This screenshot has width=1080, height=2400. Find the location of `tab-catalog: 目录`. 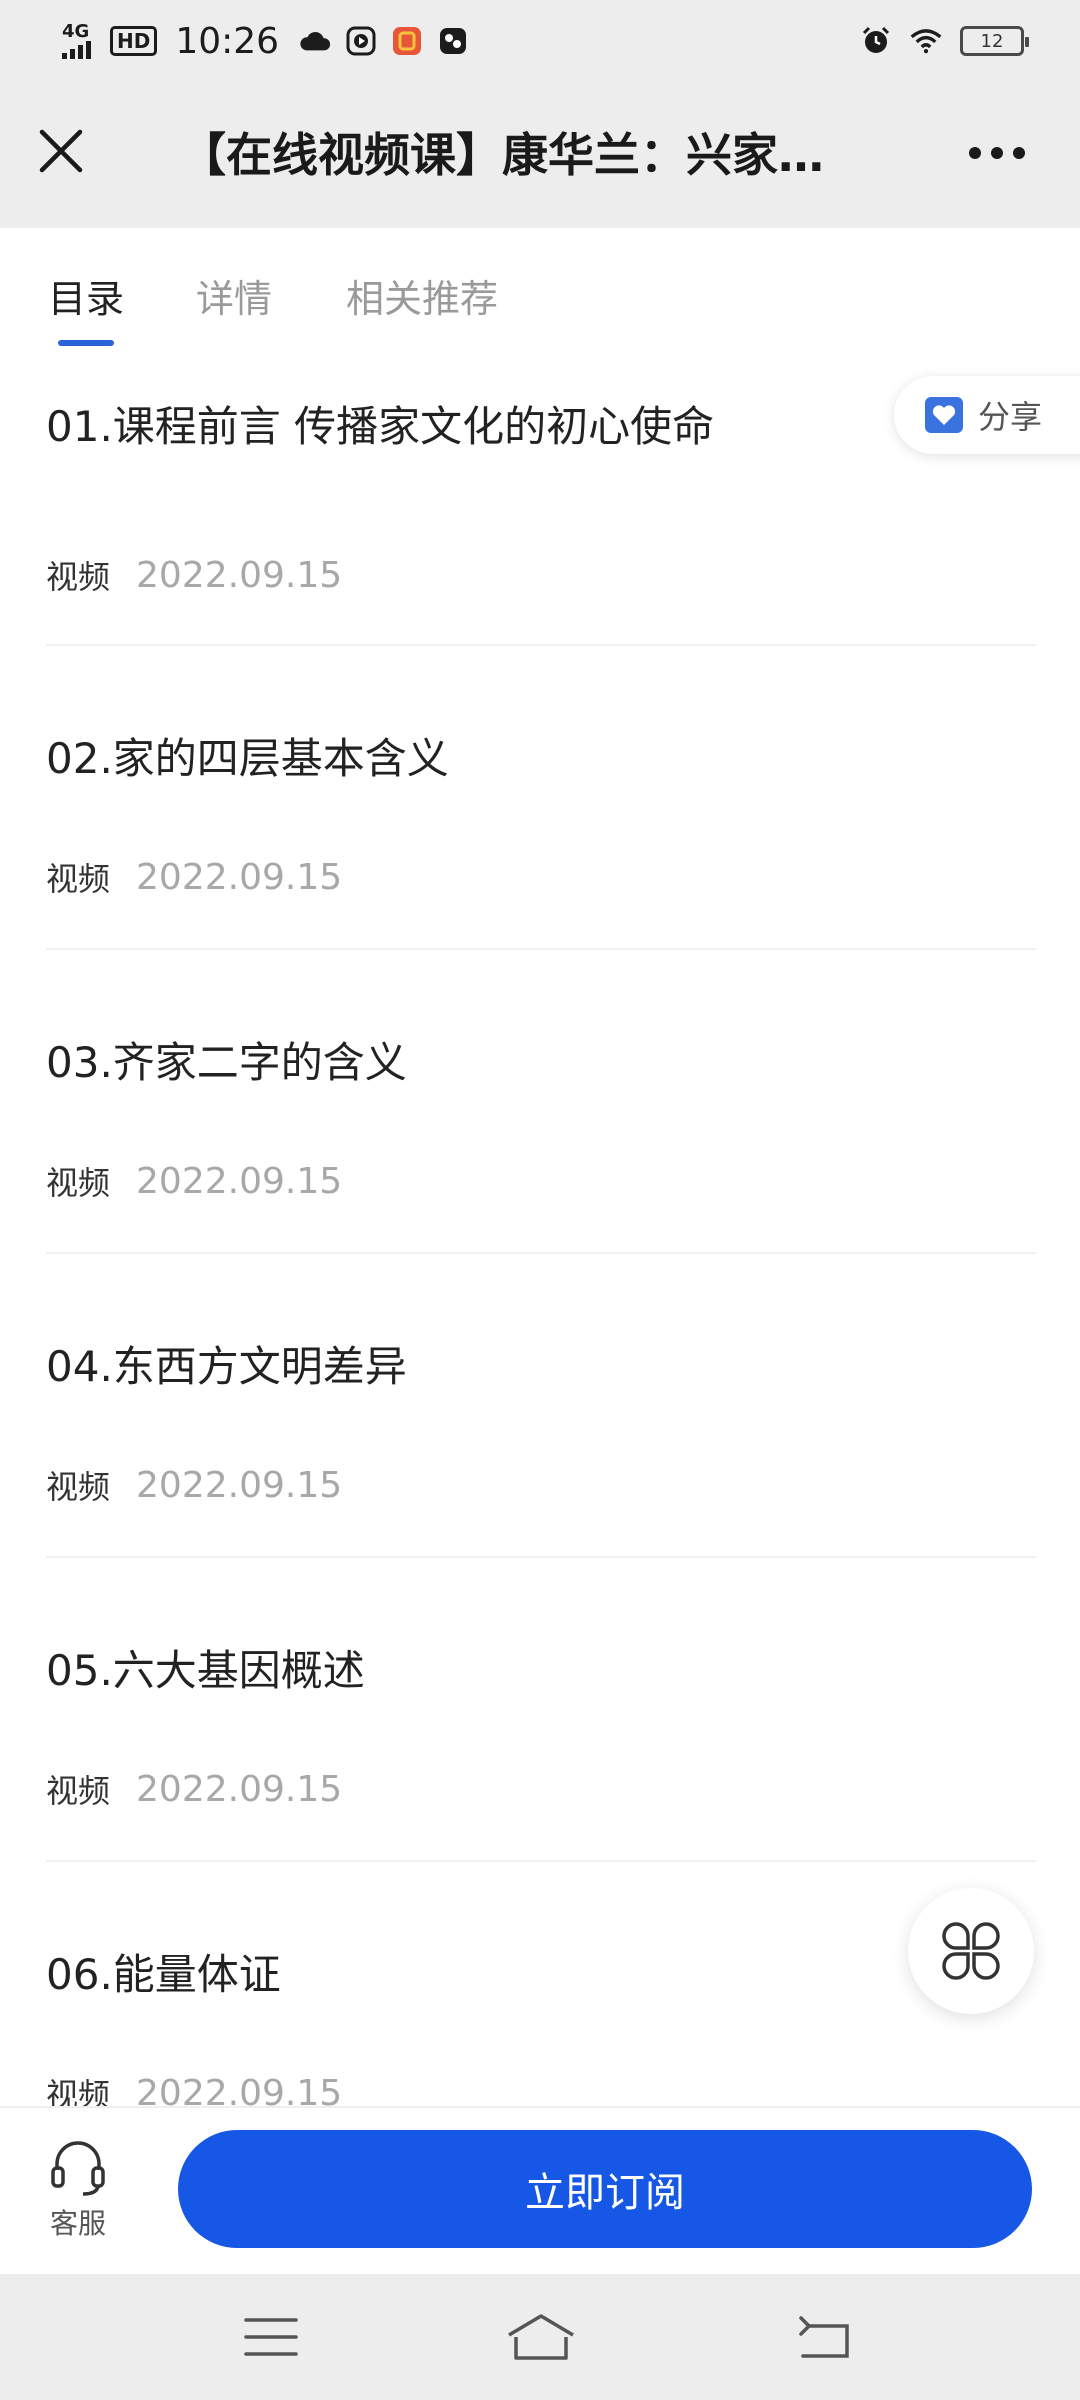

tab-catalog: 目录 is located at coordinates (86, 295).